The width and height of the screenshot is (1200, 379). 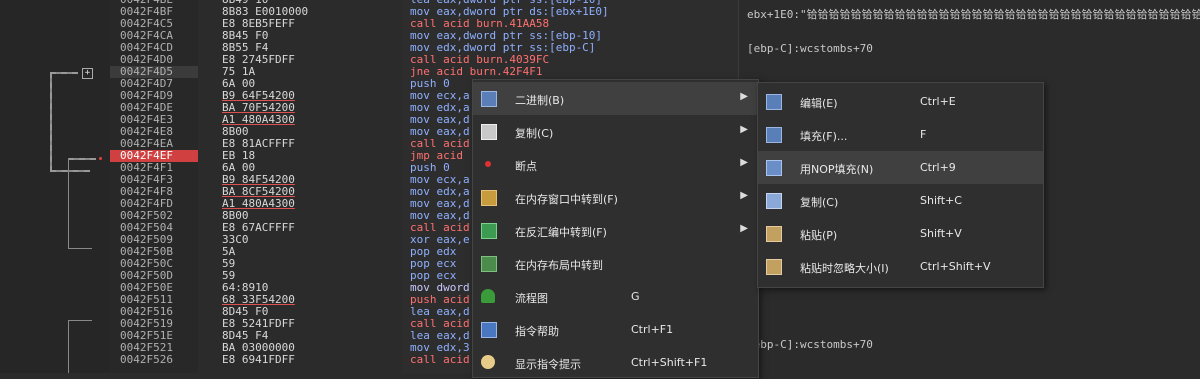 I want to click on menu-item-shortcut: F, so click(x=923, y=134).